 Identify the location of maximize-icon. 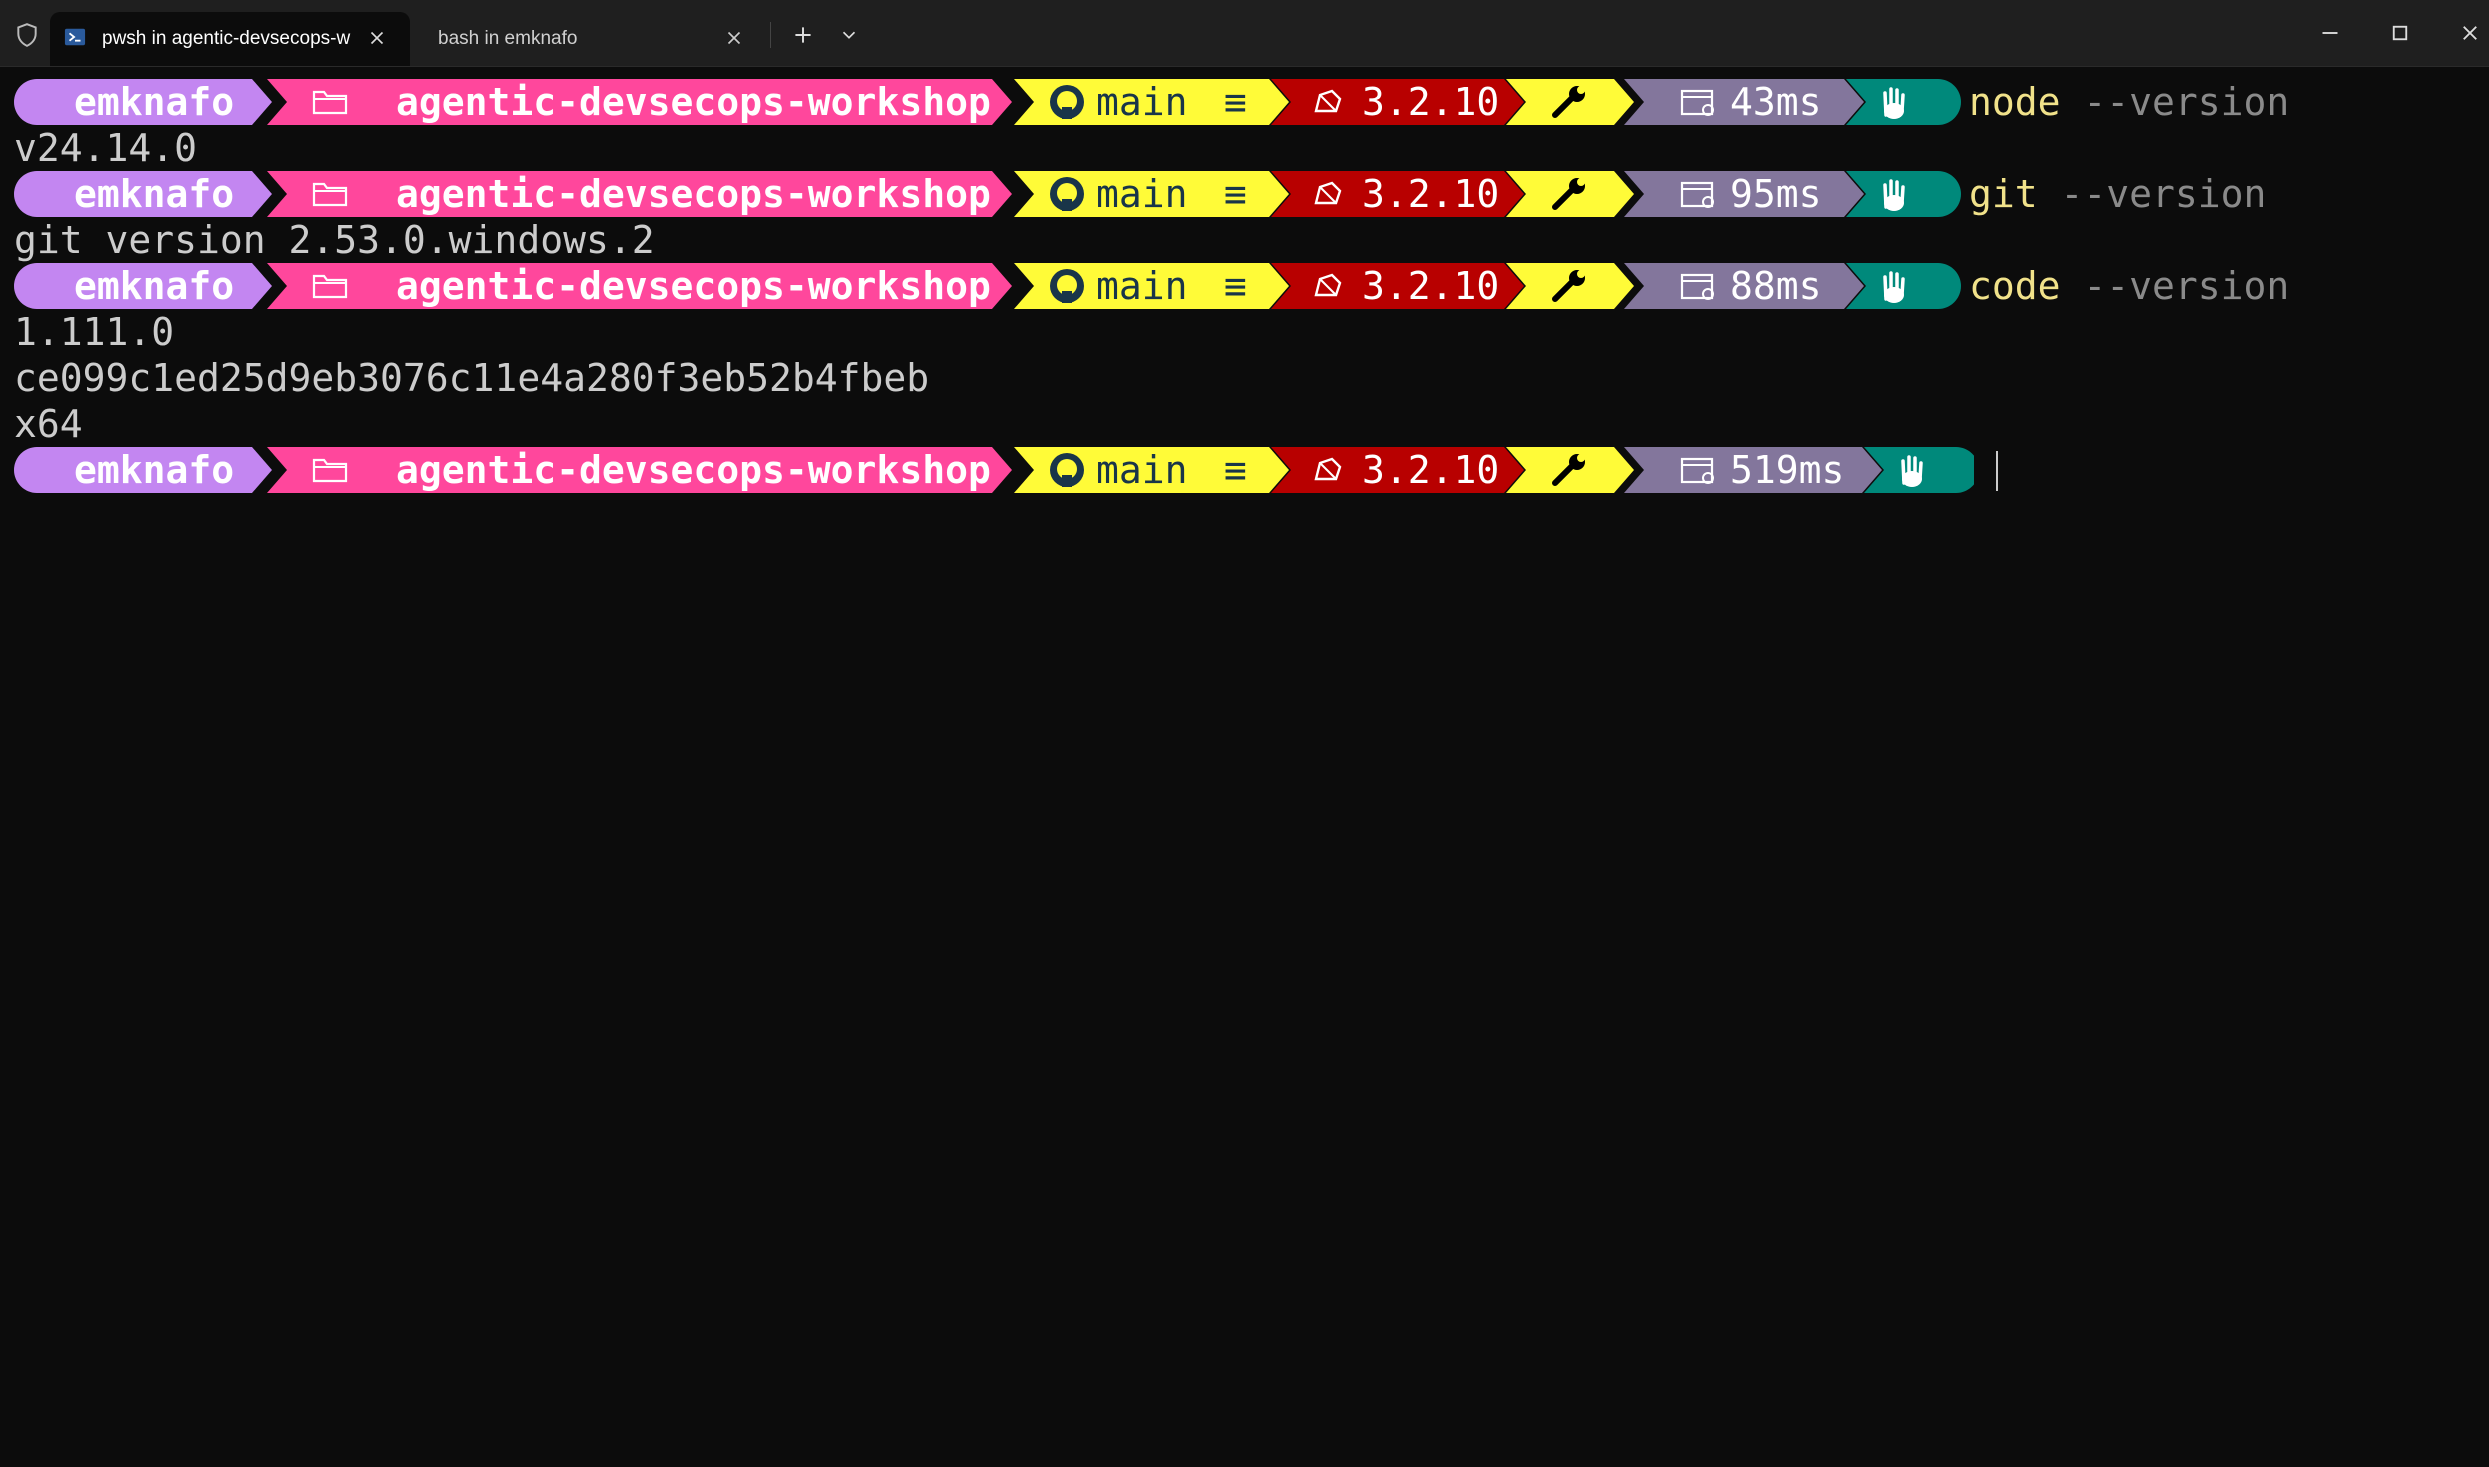
(2400, 33).